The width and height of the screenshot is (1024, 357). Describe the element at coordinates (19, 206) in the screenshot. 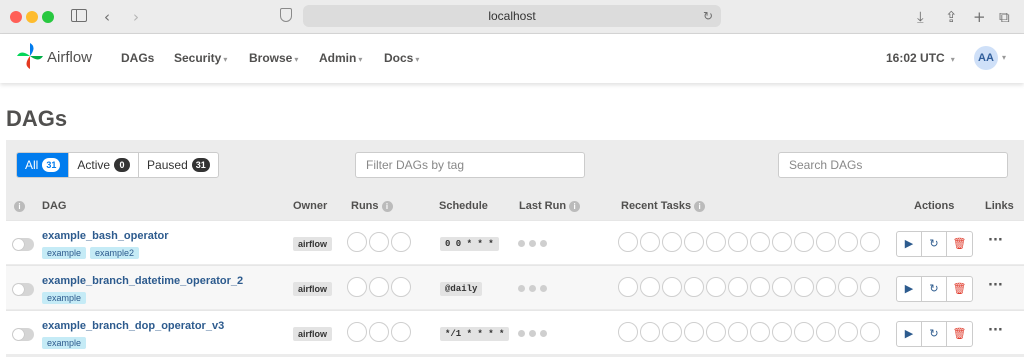

I see `header-info-icon: i` at that location.